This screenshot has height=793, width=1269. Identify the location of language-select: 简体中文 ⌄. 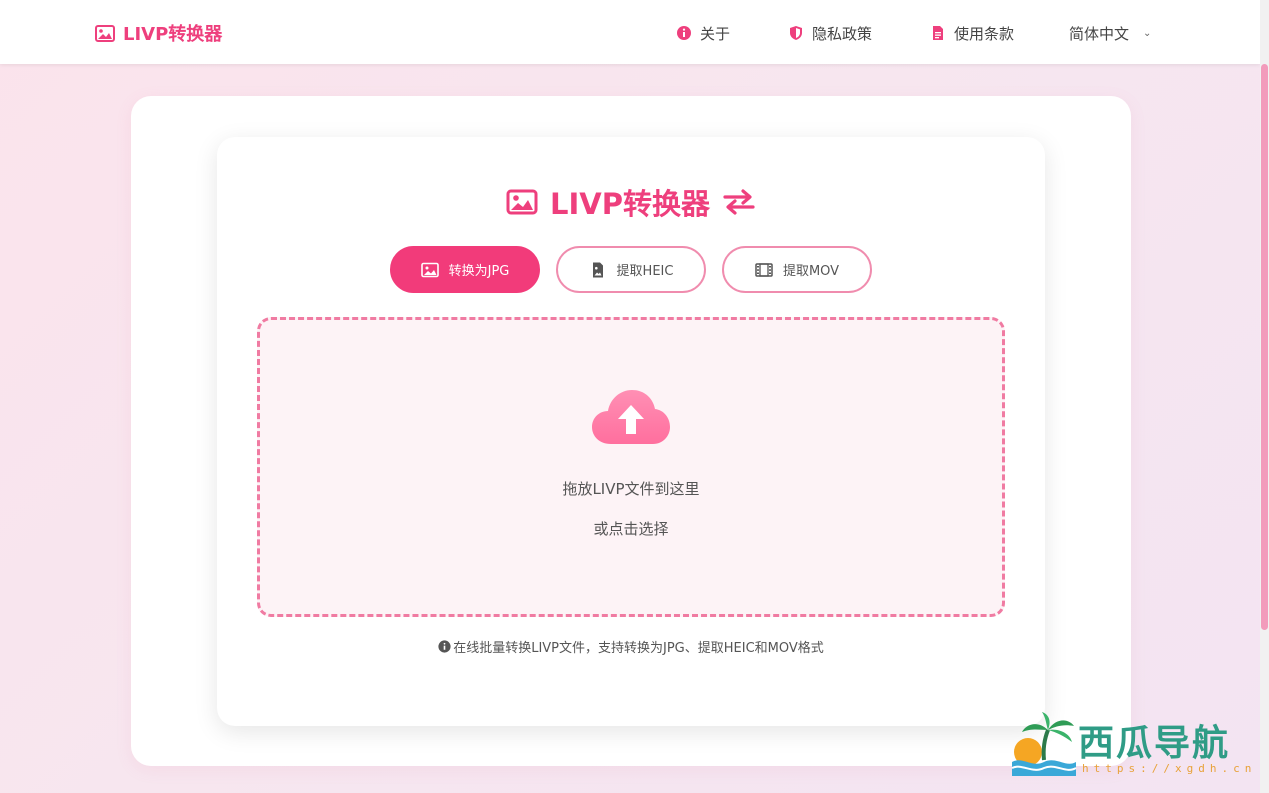
(1110, 33).